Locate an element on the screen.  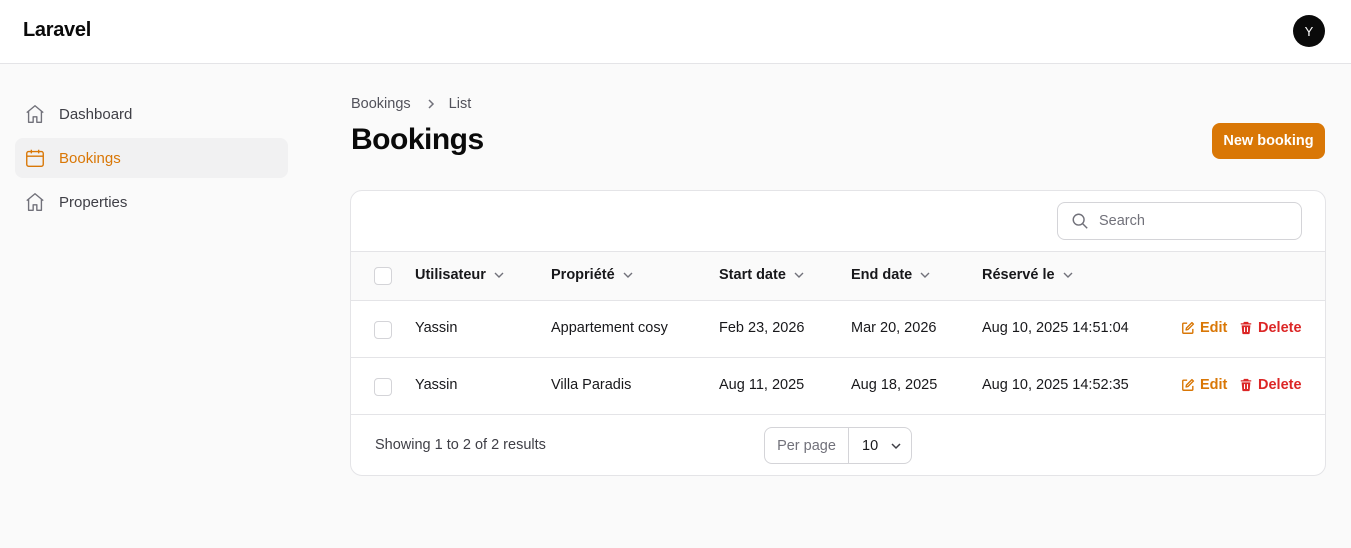
sidebar-item-label: Dashboard is located at coordinates (96, 114).